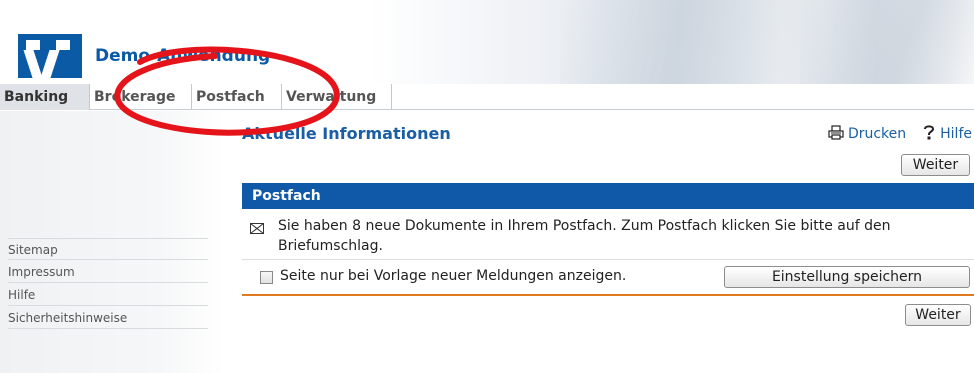 This screenshot has height=373, width=974. Describe the element at coordinates (337, 97) in the screenshot. I see `tab-verwaltung: Verwaltung` at that location.